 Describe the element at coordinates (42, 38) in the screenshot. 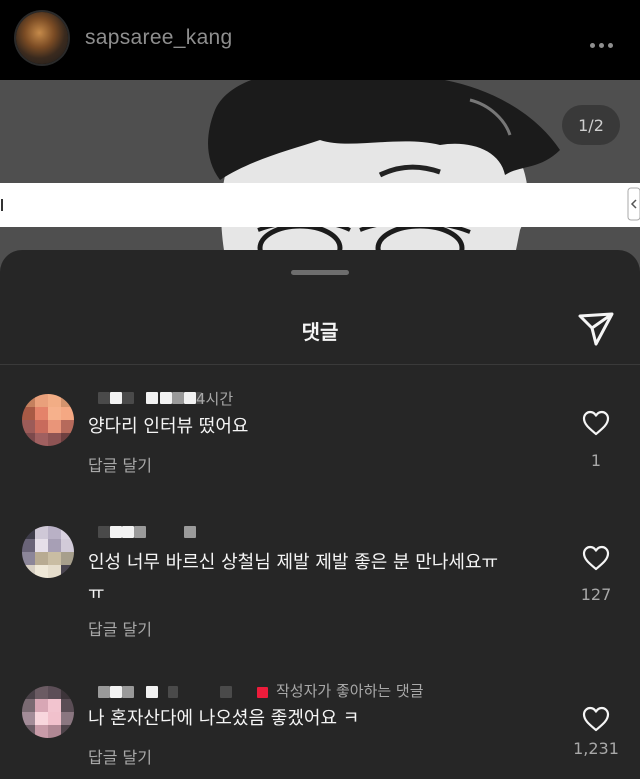

I see `profile-avatar` at that location.